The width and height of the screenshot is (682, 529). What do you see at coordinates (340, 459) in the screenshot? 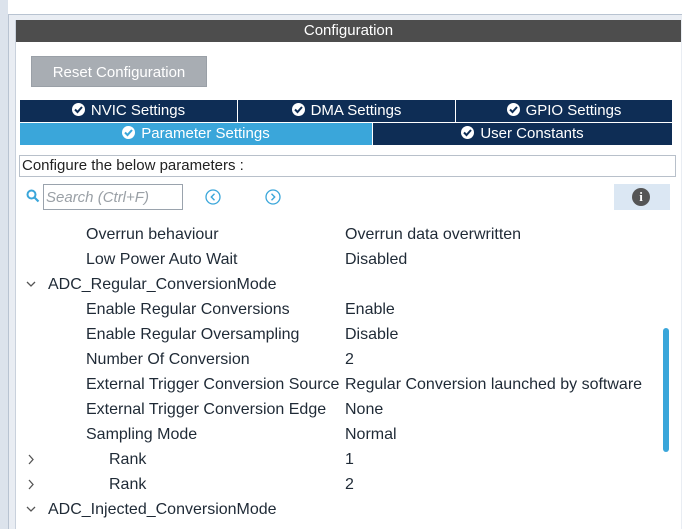
I see `param-row-rank-1: Rank 1` at bounding box center [340, 459].